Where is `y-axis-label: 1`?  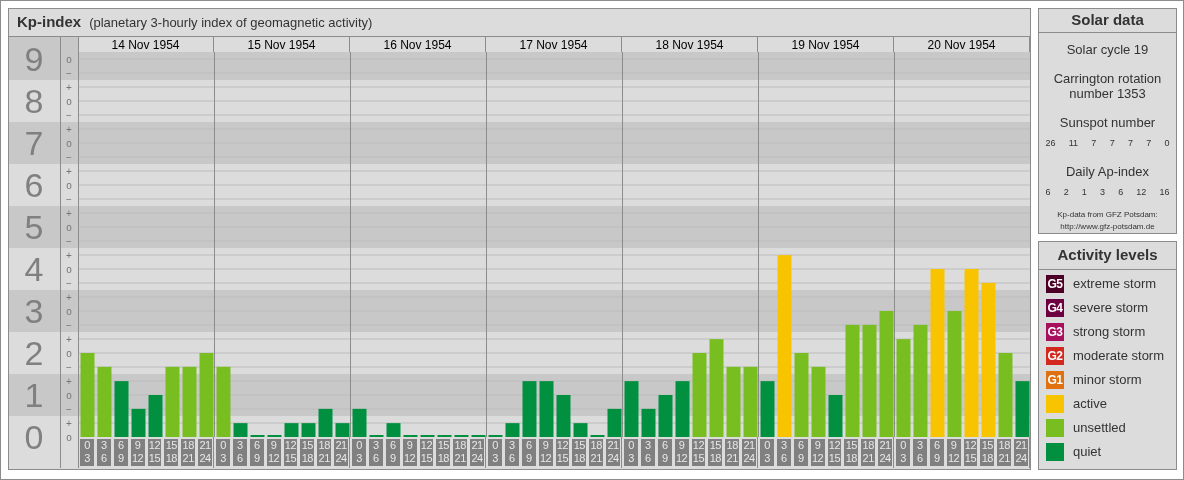
y-axis-label: 1 is located at coordinates (34, 395).